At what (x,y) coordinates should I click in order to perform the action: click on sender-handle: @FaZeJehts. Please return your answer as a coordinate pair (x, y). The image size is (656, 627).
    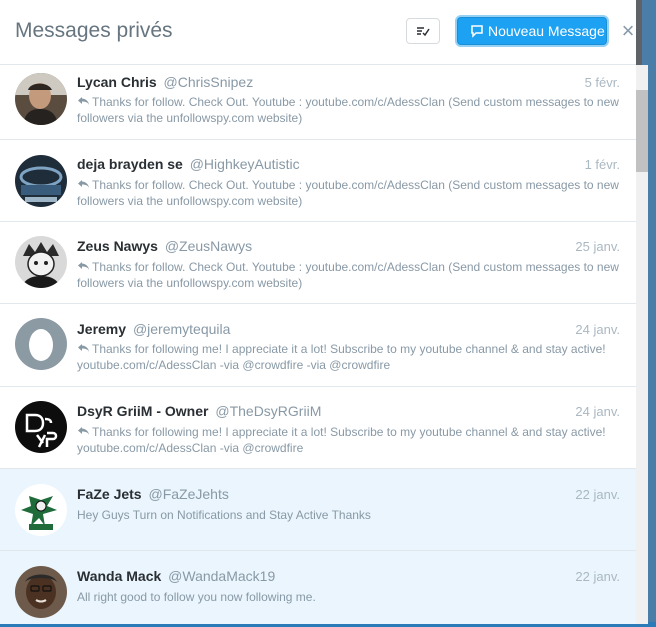
    Looking at the image, I should click on (188, 494).